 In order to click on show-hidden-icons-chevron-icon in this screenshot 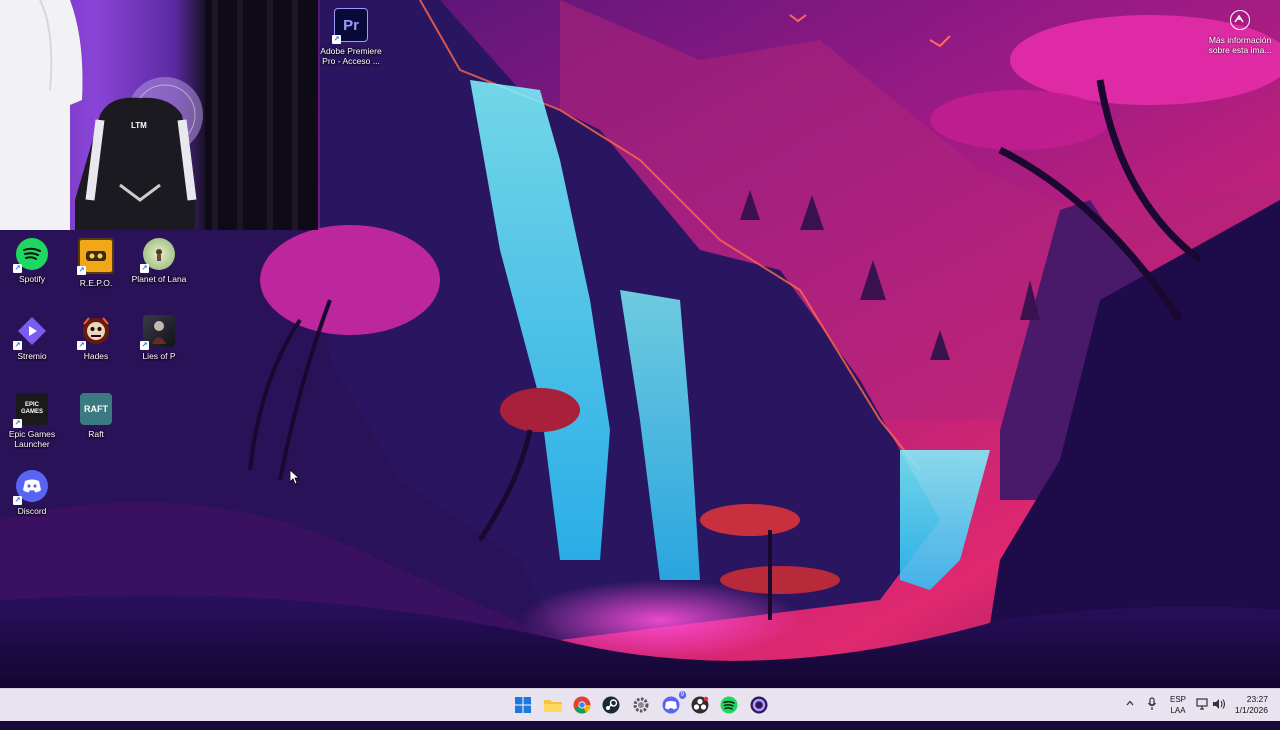, I will do `click(1130, 714)`.